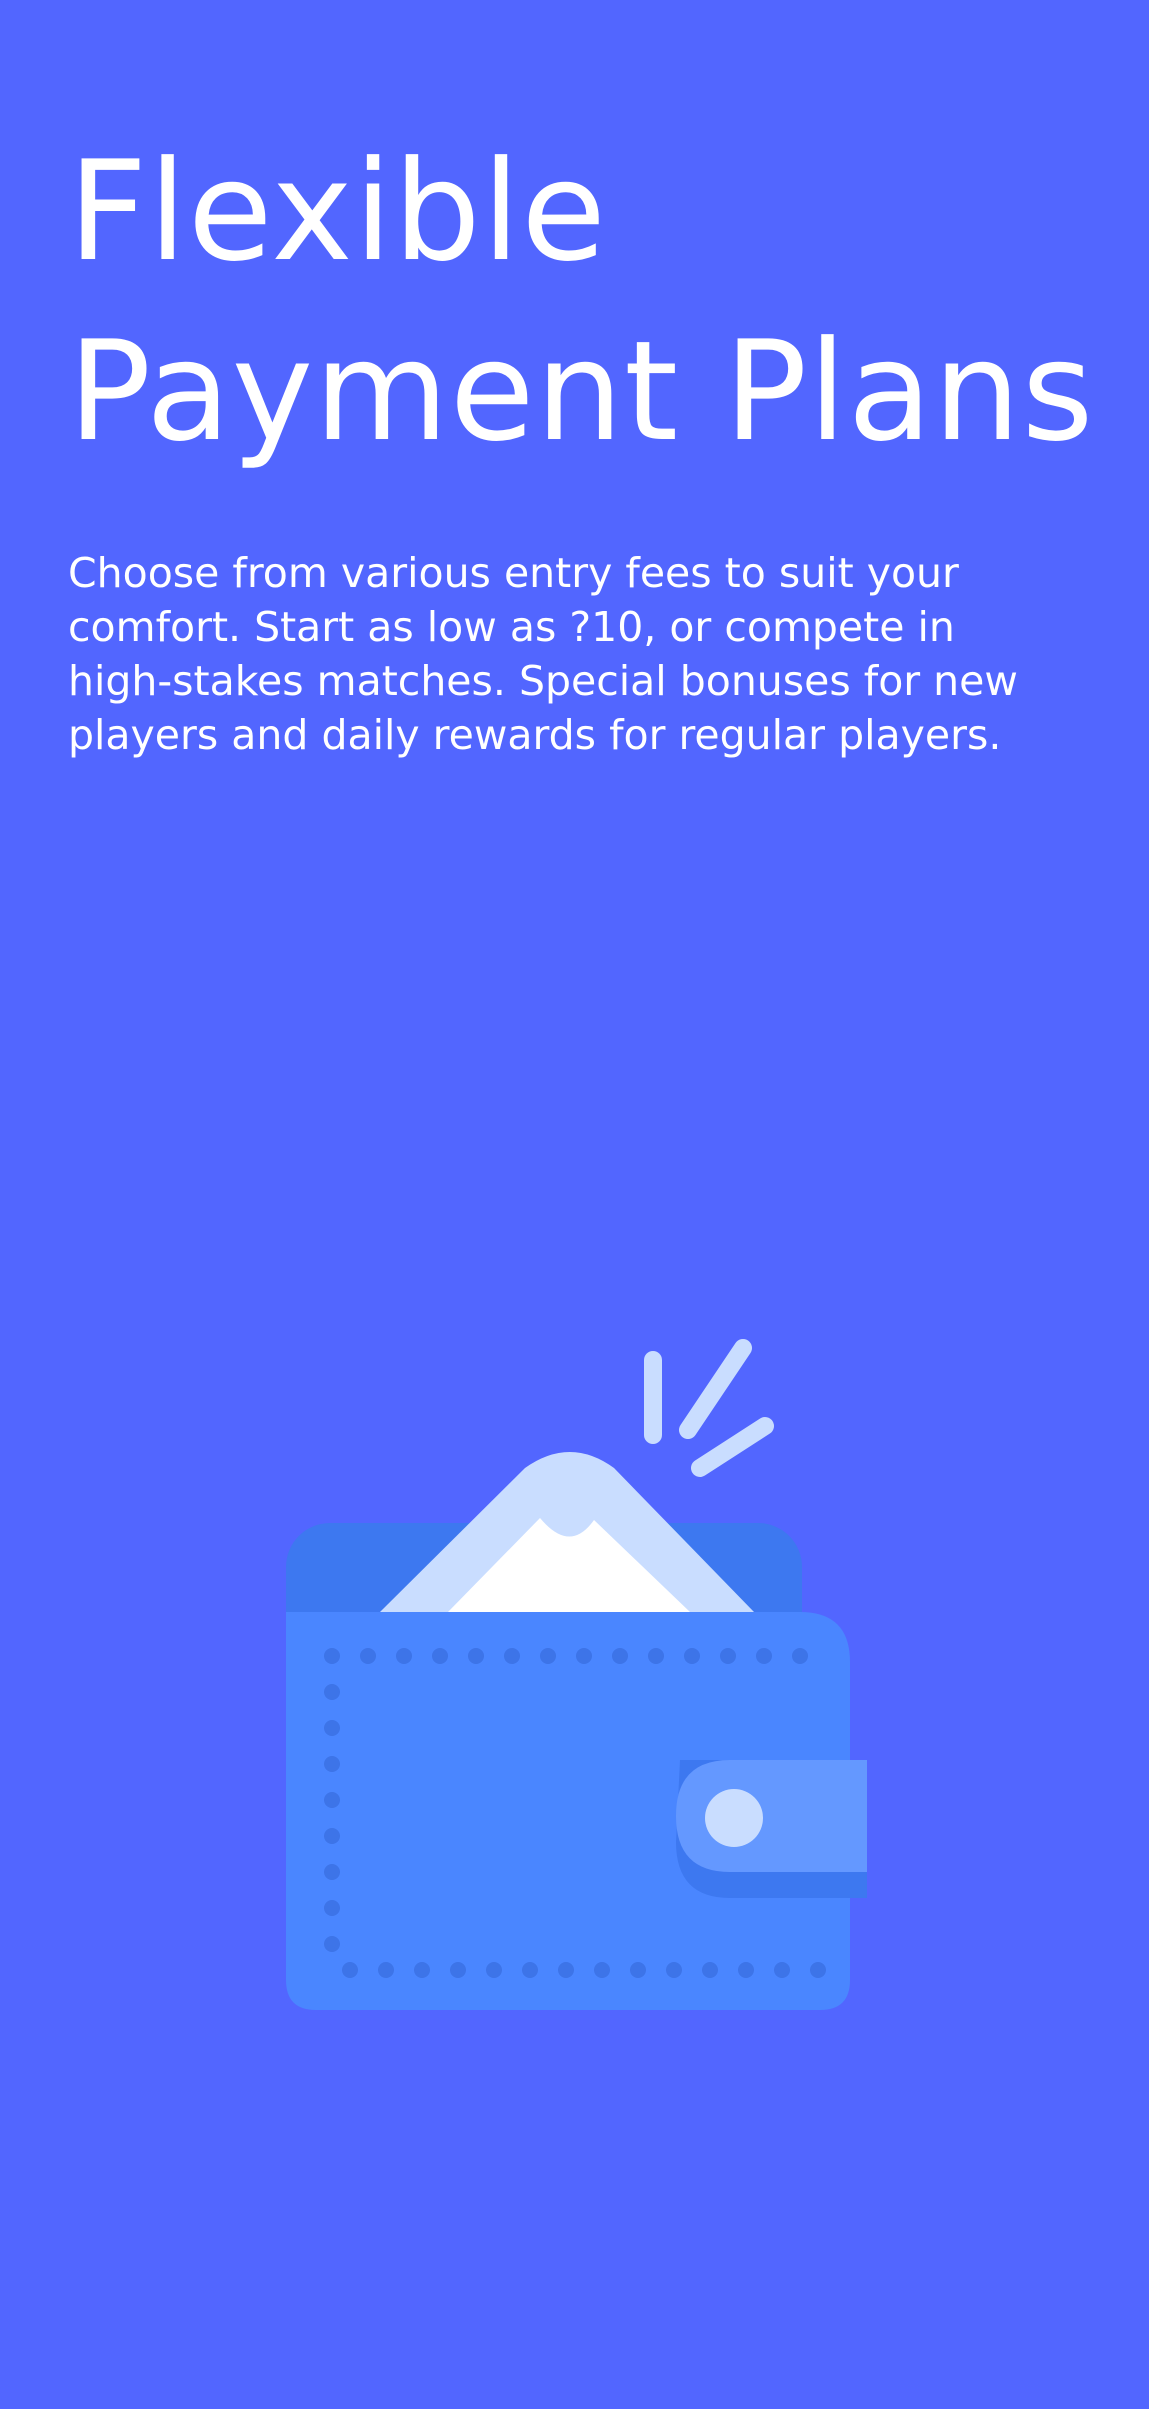 The width and height of the screenshot is (1149, 2409). What do you see at coordinates (771, 1816) in the screenshot?
I see `wallet-clasp` at bounding box center [771, 1816].